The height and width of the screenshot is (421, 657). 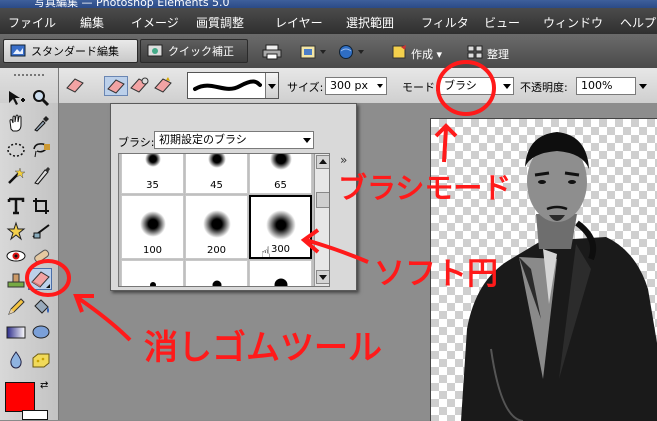 What do you see at coordinates (35, 415) in the screenshot?
I see `background-color-swatch` at bounding box center [35, 415].